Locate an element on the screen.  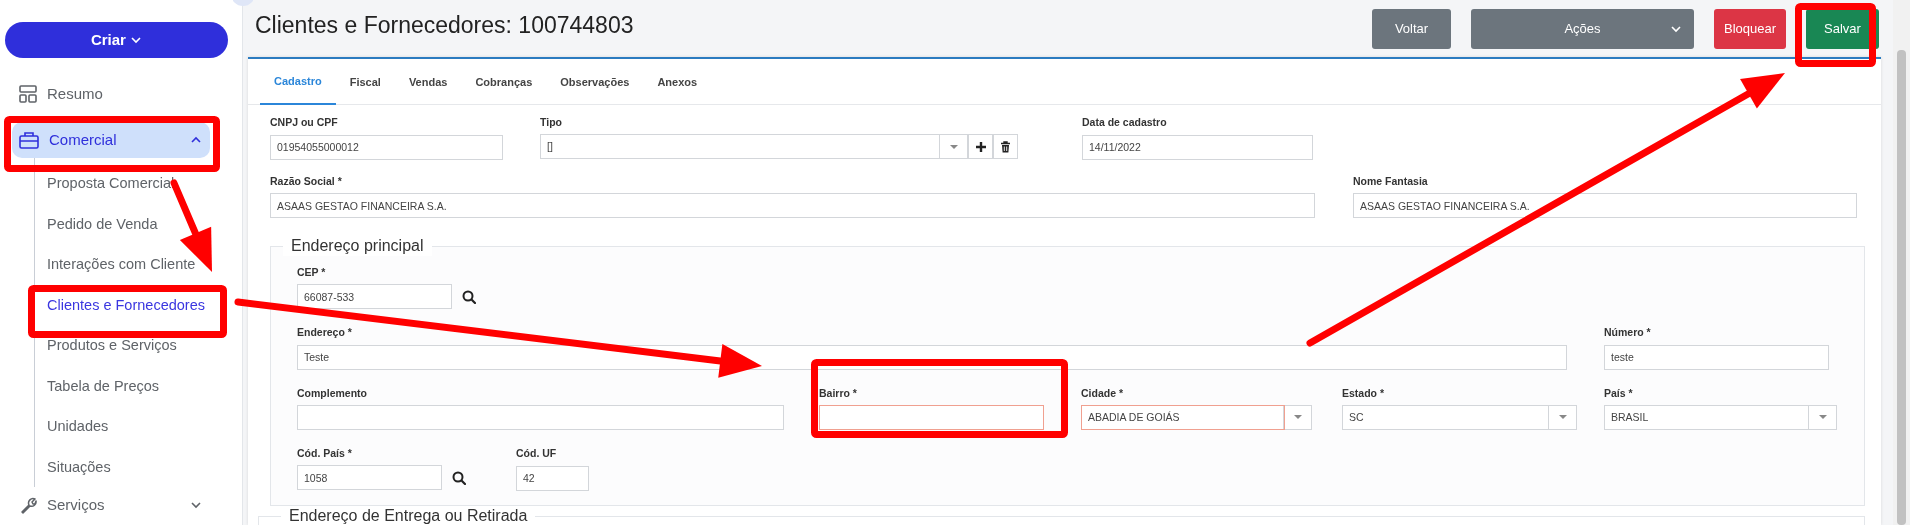
create-button: Criar is located at coordinates (116, 40).